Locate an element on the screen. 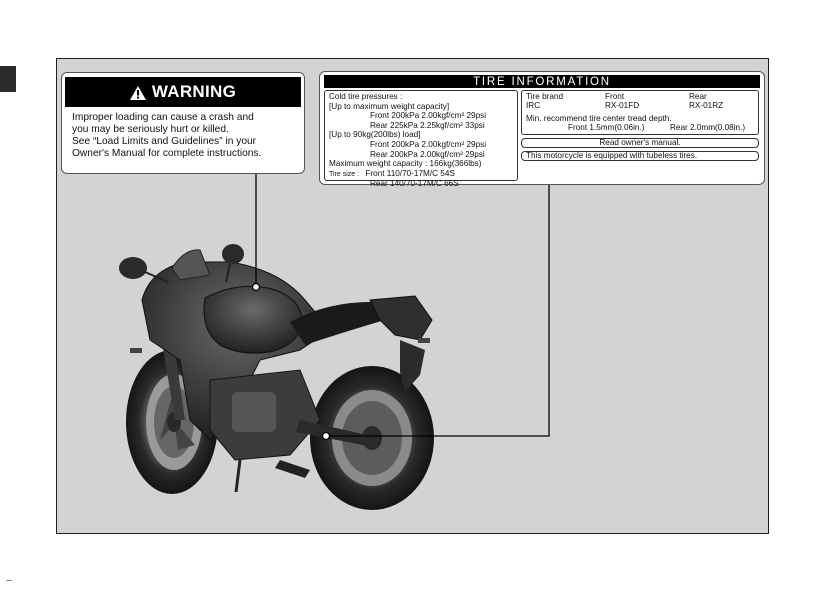 The height and width of the screenshot is (594, 840). tread-depth-front: Front 1.5mm(0.06in.) is located at coordinates (606, 127).